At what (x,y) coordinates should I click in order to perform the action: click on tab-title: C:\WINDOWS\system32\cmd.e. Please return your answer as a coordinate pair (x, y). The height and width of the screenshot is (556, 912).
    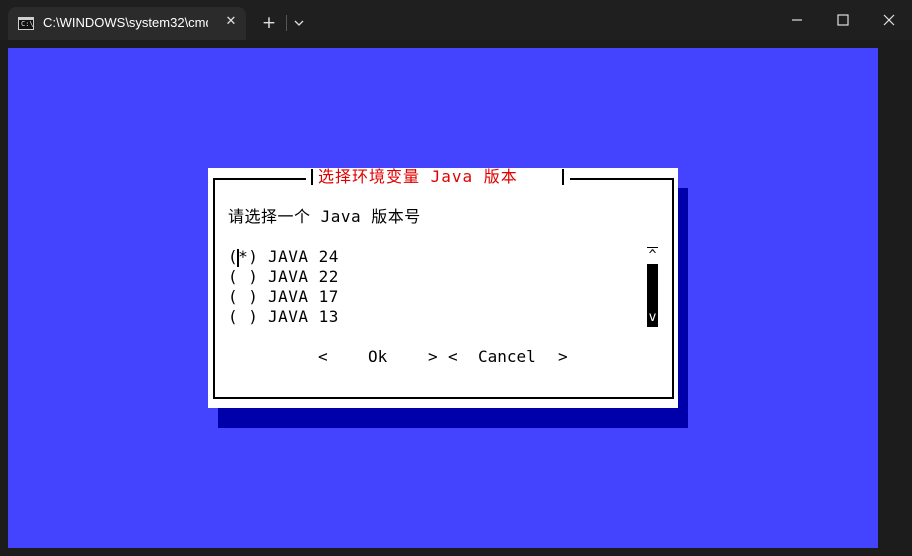
    Looking at the image, I should click on (125, 22).